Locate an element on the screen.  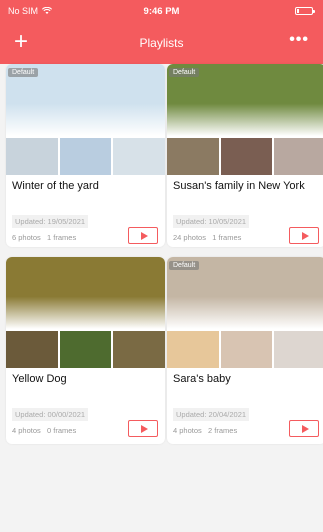
nav-bar: + Playlists ••• is located at coordinates (161, 44).